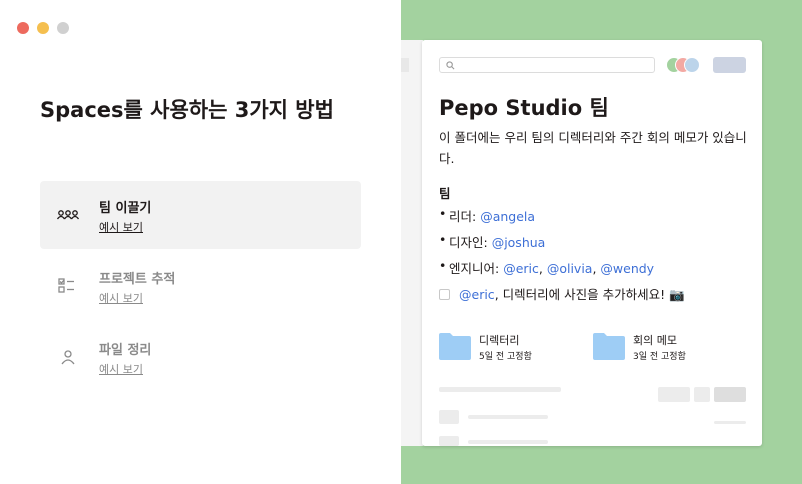 The width and height of the screenshot is (802, 484). I want to click on checklist-icon, so click(66, 285).